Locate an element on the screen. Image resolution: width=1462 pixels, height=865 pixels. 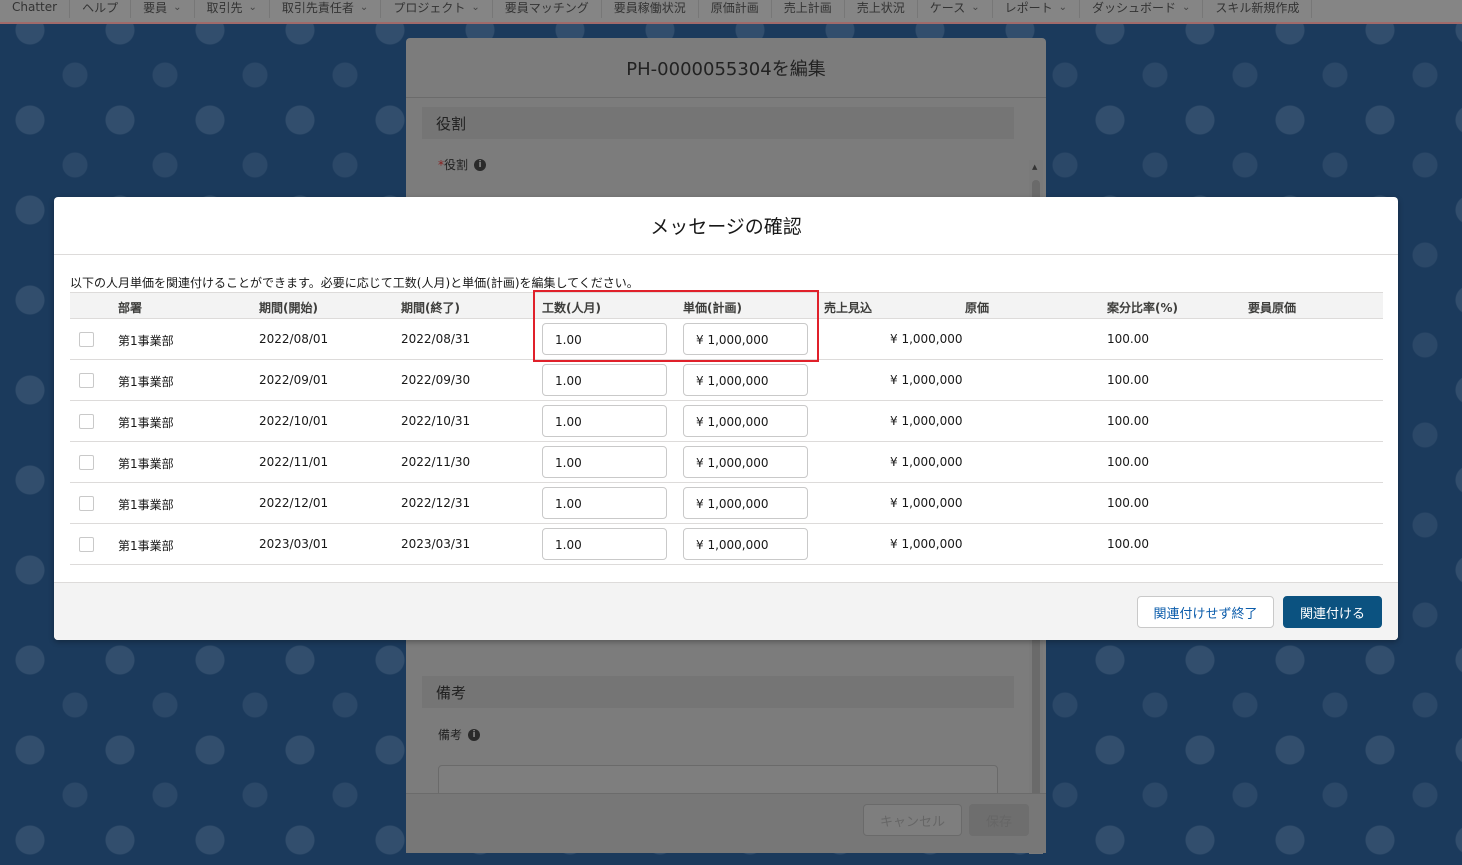
nav-item: 取引先責任者 ⌄ is located at coordinates (326, 9).